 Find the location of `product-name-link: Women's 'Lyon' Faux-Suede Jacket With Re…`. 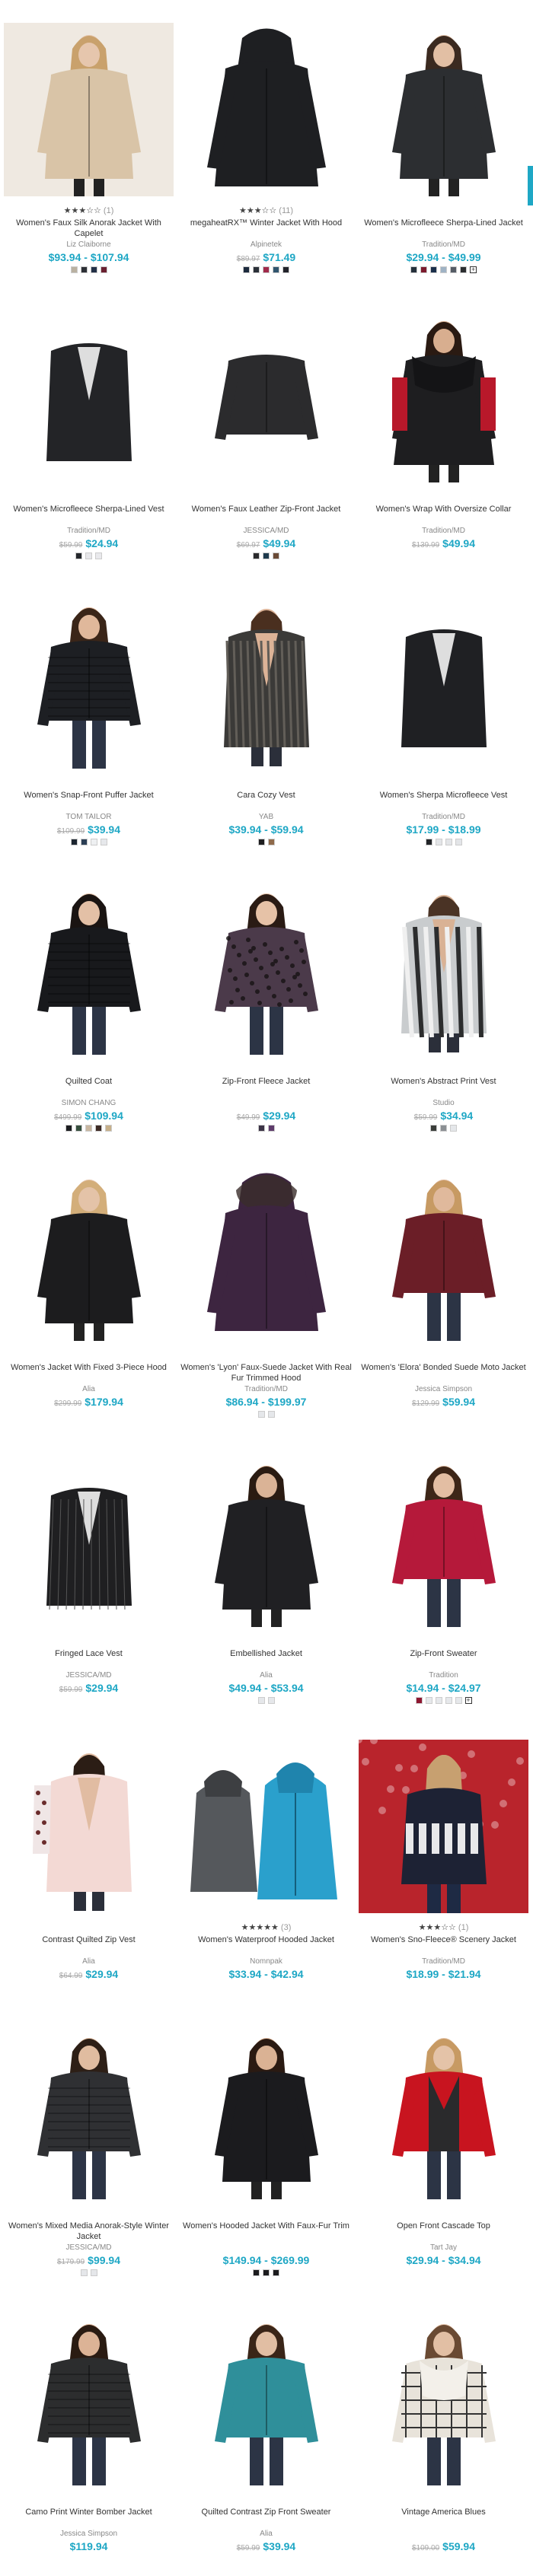

product-name-link: Women's 'Lyon' Faux-Suede Jacket With Re… is located at coordinates (266, 1373).